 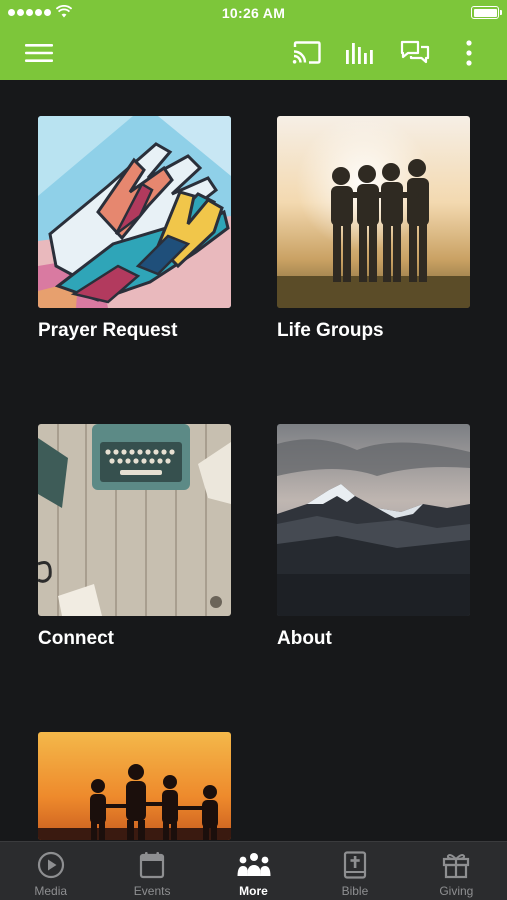 I want to click on grid-item-life-groups: Life Groups, so click(x=373, y=229).